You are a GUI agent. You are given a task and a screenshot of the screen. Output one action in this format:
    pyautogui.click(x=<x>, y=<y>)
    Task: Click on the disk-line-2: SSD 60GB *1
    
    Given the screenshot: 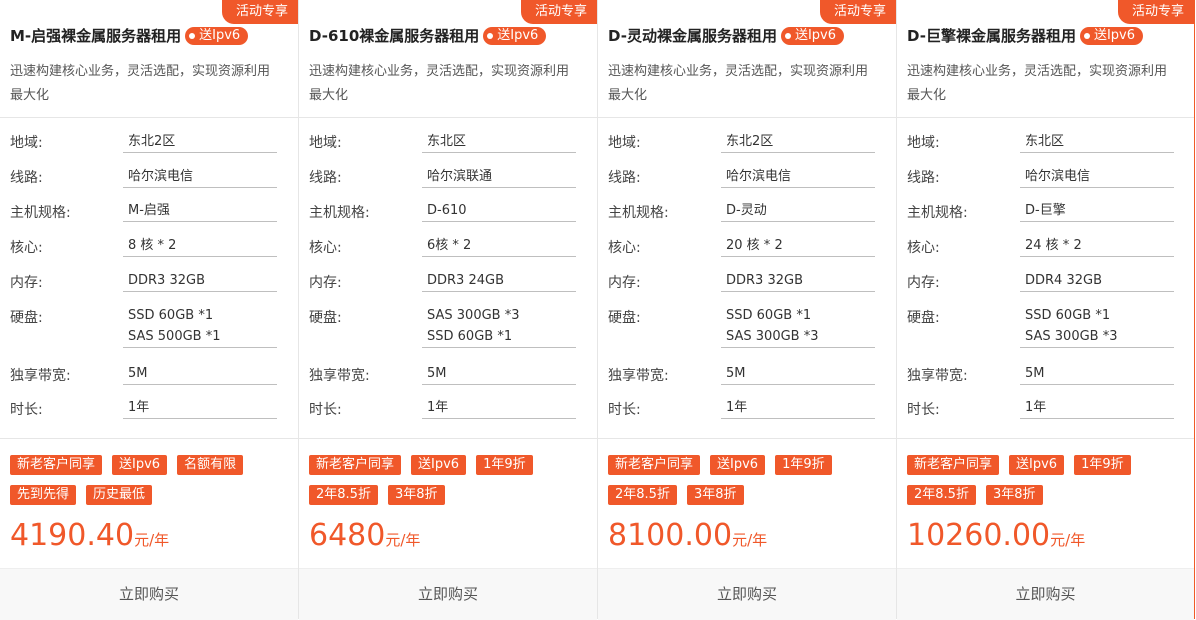 What is the action you would take?
    pyautogui.click(x=470, y=336)
    